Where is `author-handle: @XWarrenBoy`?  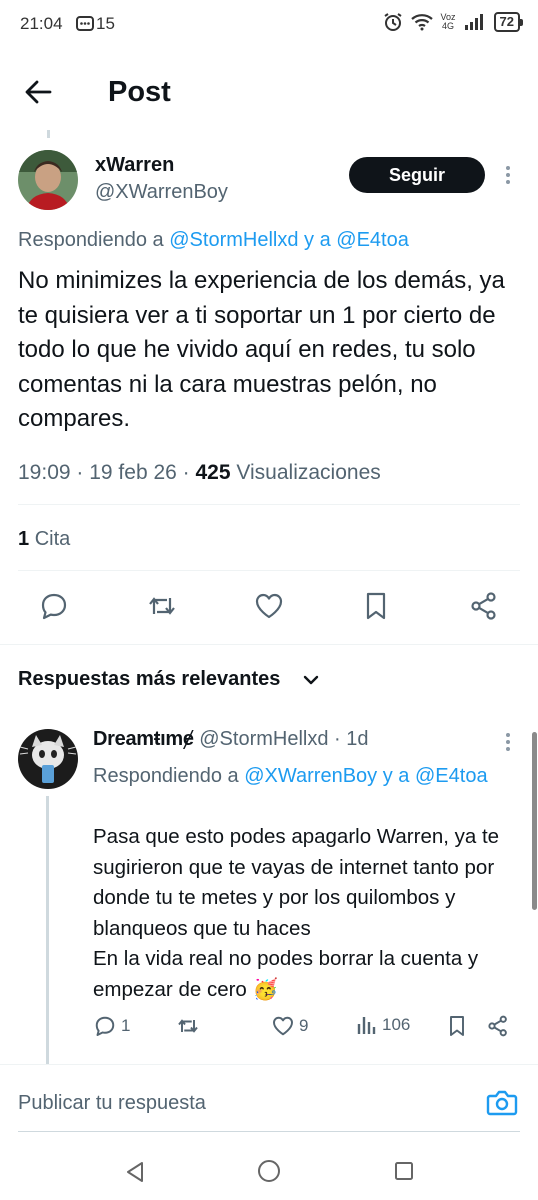
author-handle: @XWarrenBoy is located at coordinates (161, 192).